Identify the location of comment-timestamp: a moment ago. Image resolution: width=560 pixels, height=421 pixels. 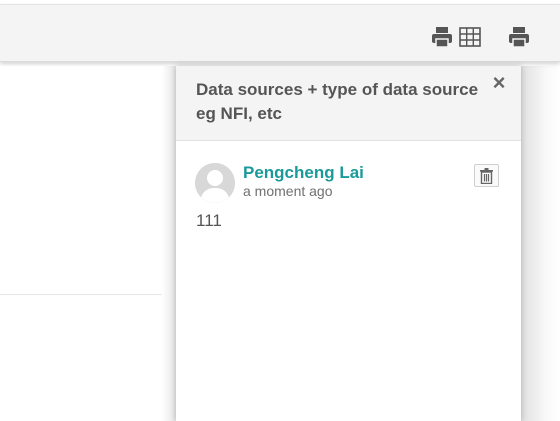
(288, 191).